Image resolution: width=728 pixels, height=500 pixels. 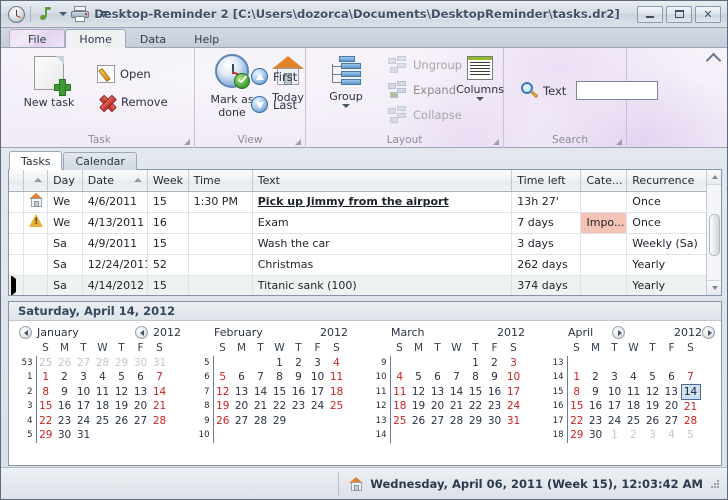 I want to click on sound-dropdown-icon, so click(x=62, y=14).